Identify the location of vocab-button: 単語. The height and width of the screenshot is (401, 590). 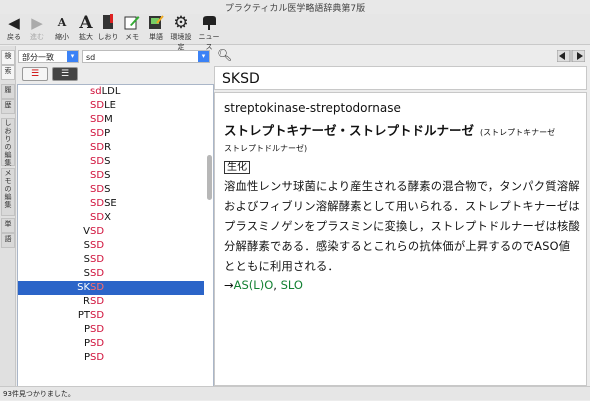
(156, 29).